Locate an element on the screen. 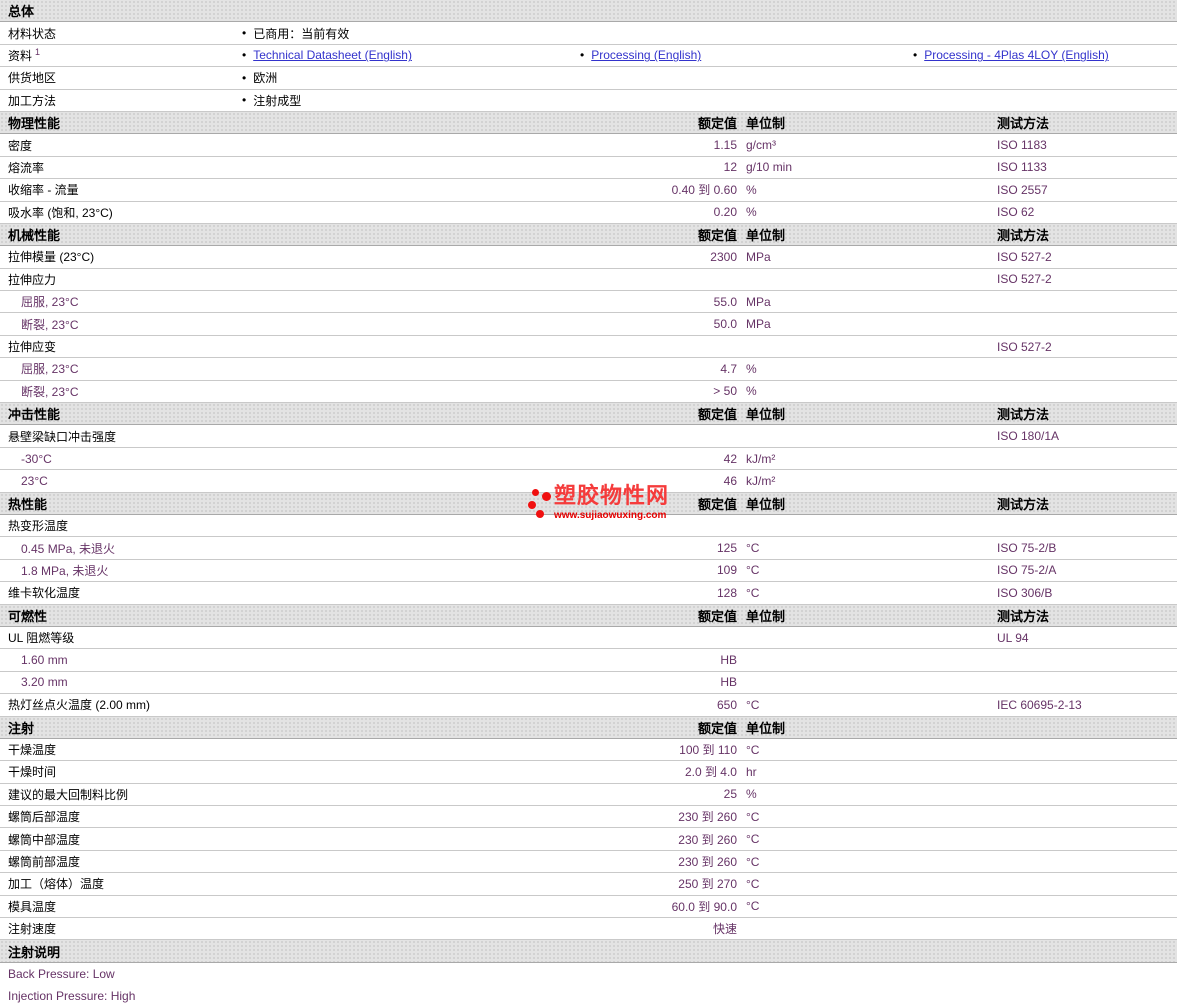 The width and height of the screenshot is (1177, 1008). property-row: 屈服, 23°C 4.7% is located at coordinates (588, 369).